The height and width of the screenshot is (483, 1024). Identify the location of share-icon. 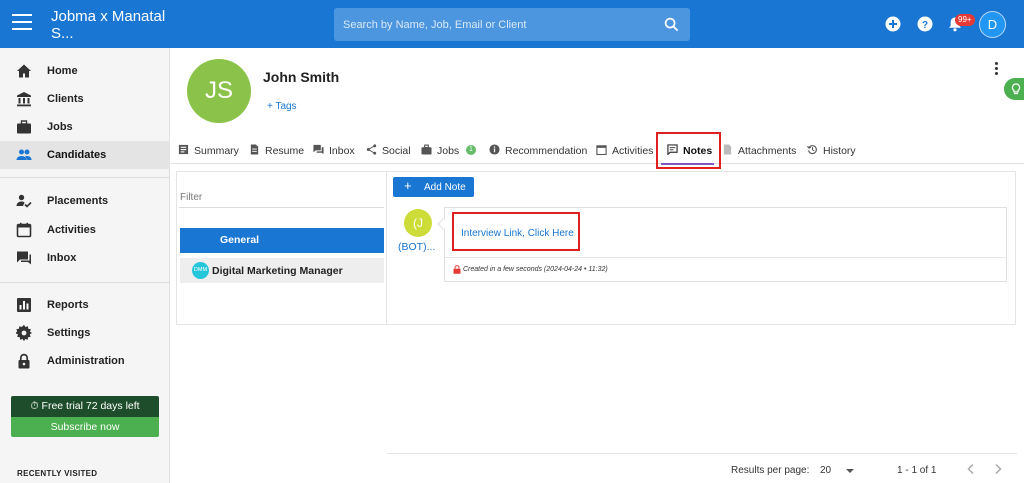
(371, 149).